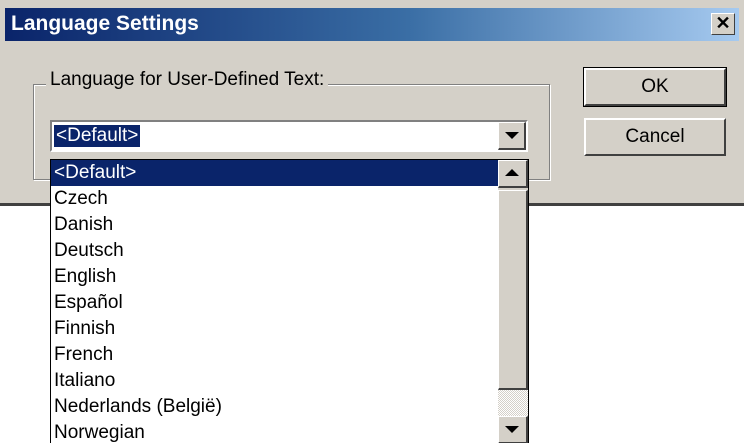 The width and height of the screenshot is (744, 443). I want to click on scroll-track, so click(513, 403).